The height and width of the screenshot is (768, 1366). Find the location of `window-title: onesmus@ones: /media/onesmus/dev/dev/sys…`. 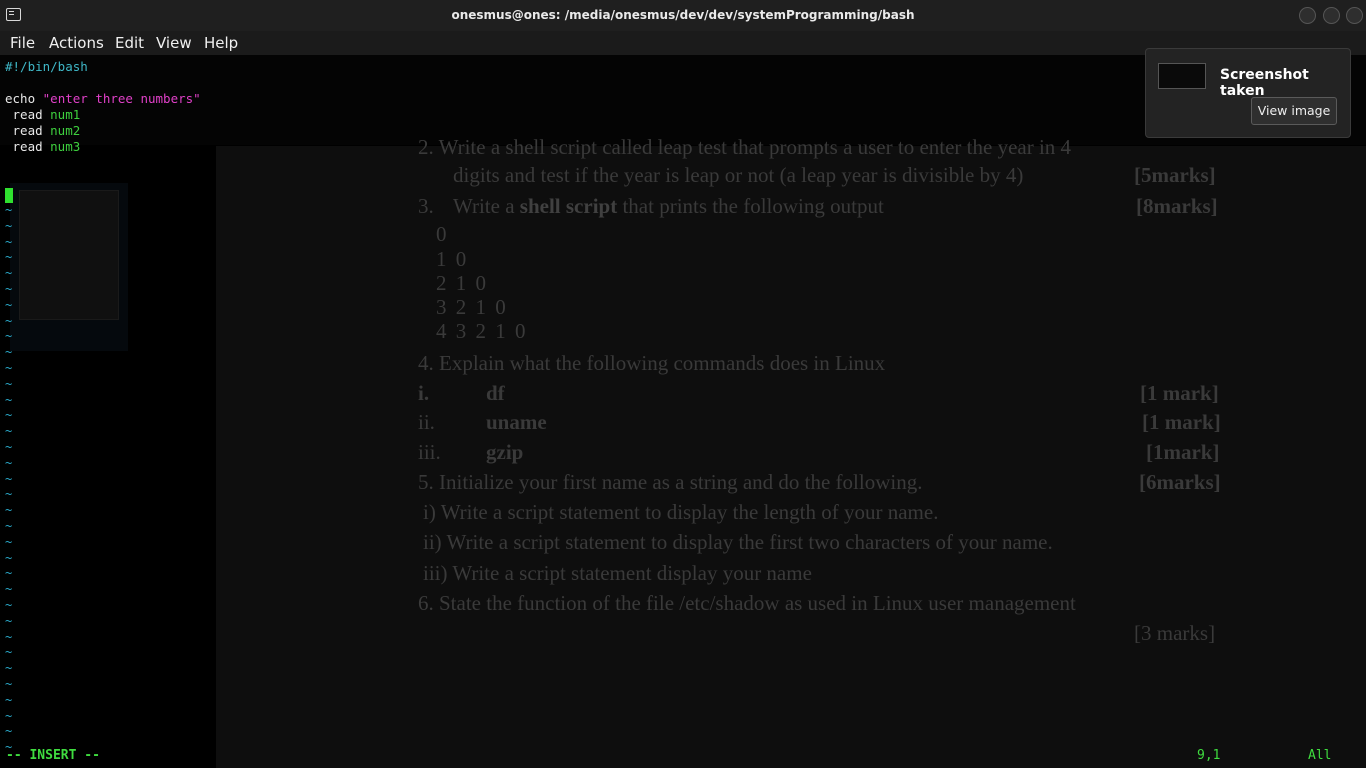

window-title: onesmus@ones: /media/onesmus/dev/dev/sys… is located at coordinates (683, 15).